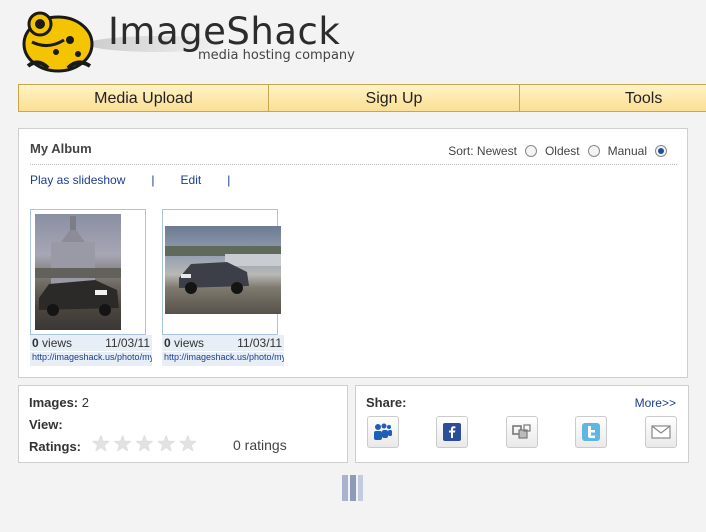  What do you see at coordinates (144, 98) in the screenshot?
I see `nav-media-upload: Media Upload` at bounding box center [144, 98].